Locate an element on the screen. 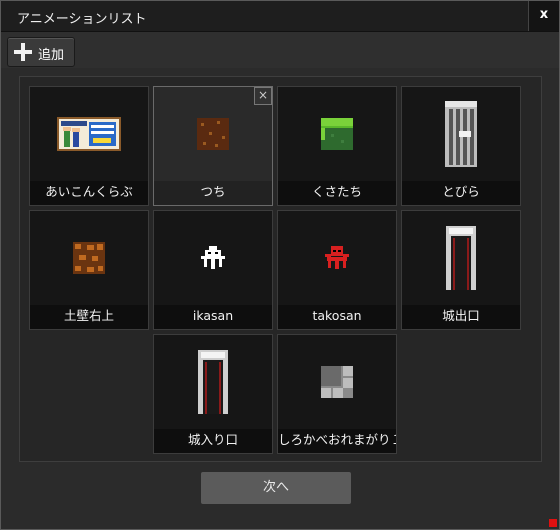 This screenshot has height=530, width=560. animation-name: 城入り口 is located at coordinates (213, 441).